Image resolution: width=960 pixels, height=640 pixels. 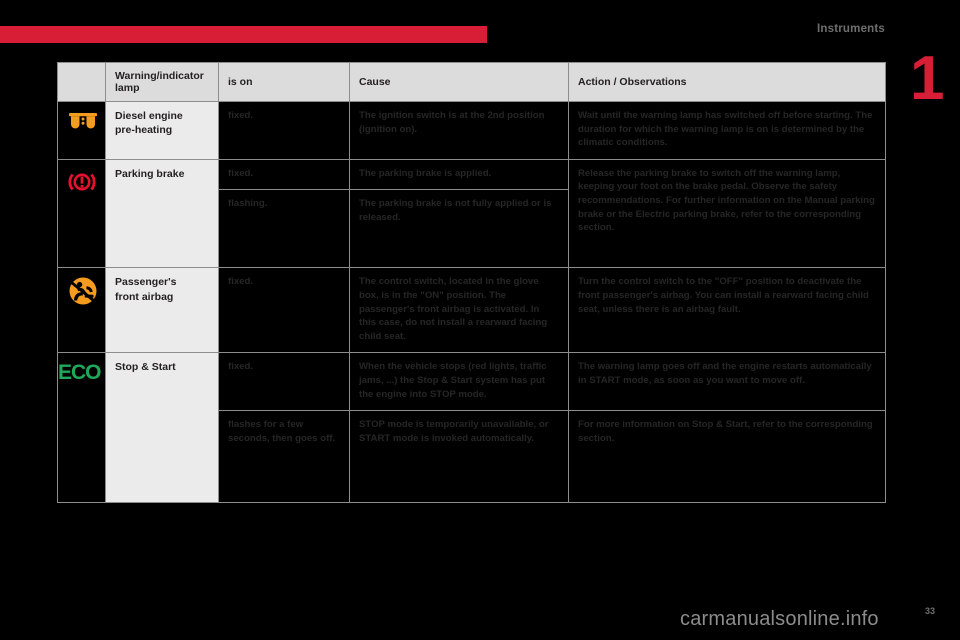 I want to click on is-on-parking-brake-2: flashing., so click(x=284, y=229).